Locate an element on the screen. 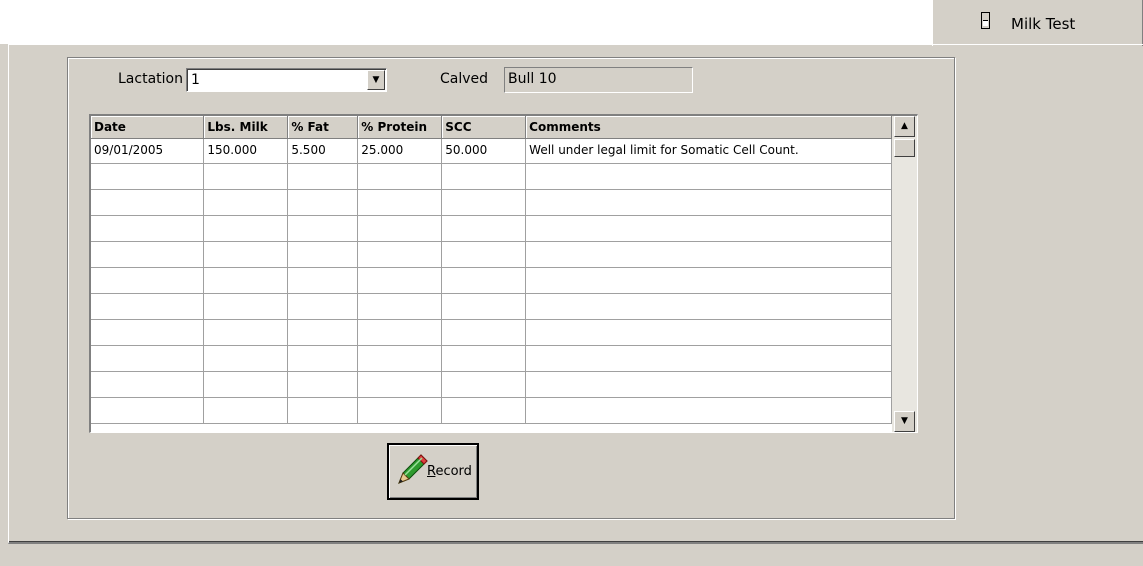 The image size is (1143, 566). lactation-label: Lactation is located at coordinates (150, 79).